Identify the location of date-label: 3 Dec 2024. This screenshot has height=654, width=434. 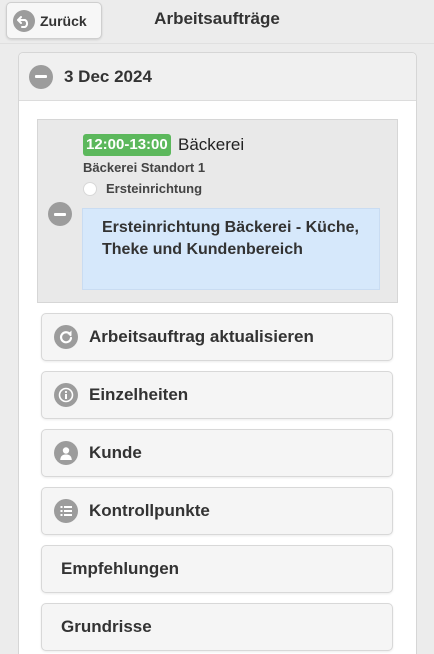
(108, 76).